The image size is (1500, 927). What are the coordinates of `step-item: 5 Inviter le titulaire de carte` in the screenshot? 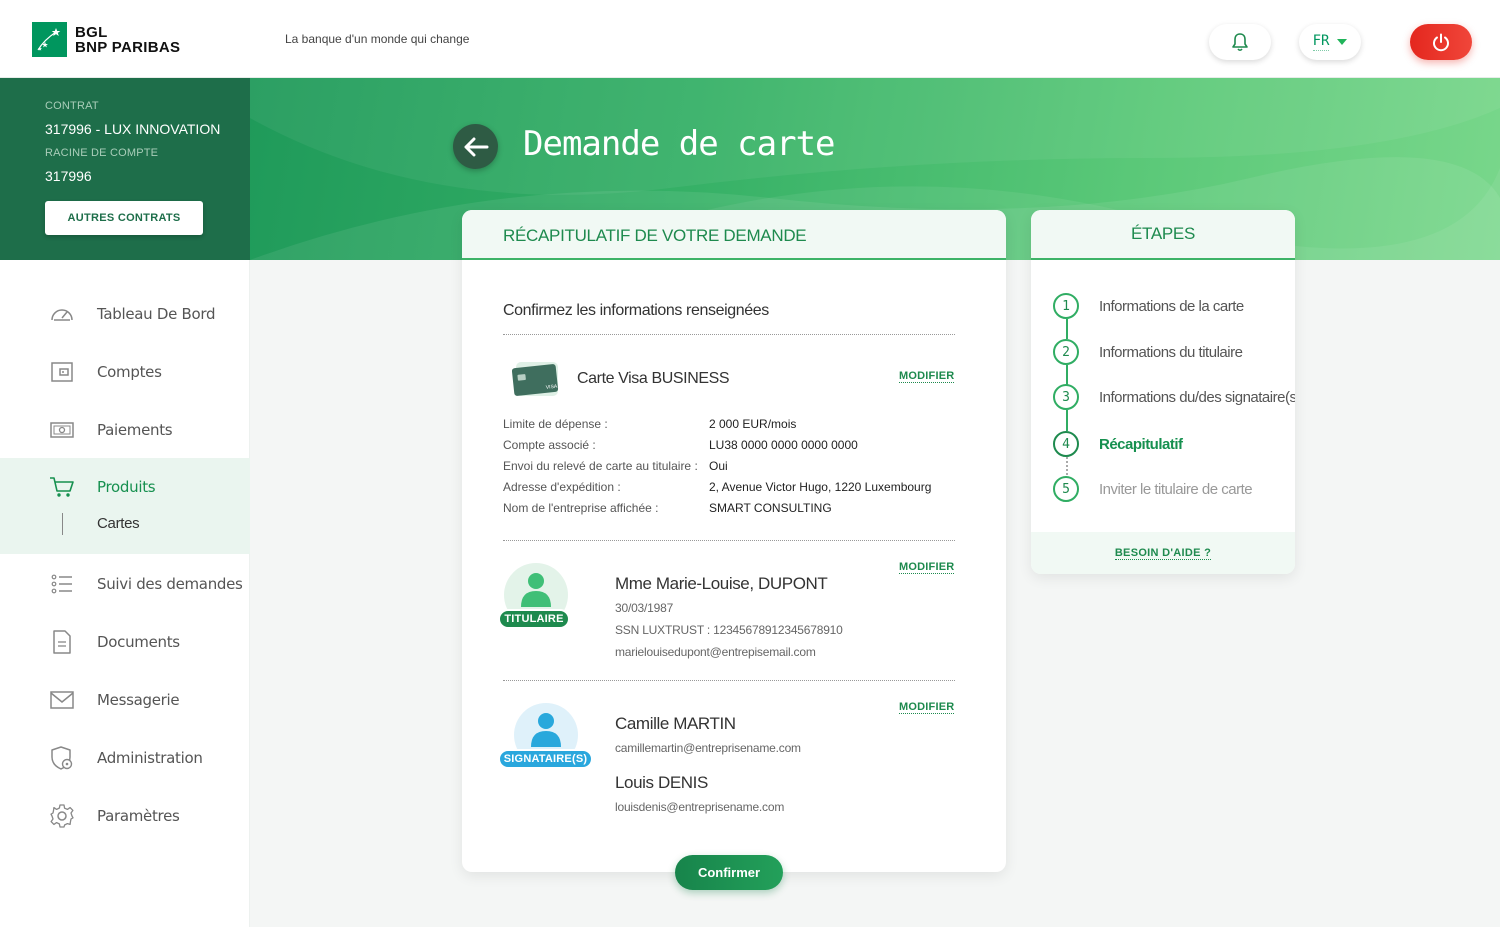 It's located at (1153, 489).